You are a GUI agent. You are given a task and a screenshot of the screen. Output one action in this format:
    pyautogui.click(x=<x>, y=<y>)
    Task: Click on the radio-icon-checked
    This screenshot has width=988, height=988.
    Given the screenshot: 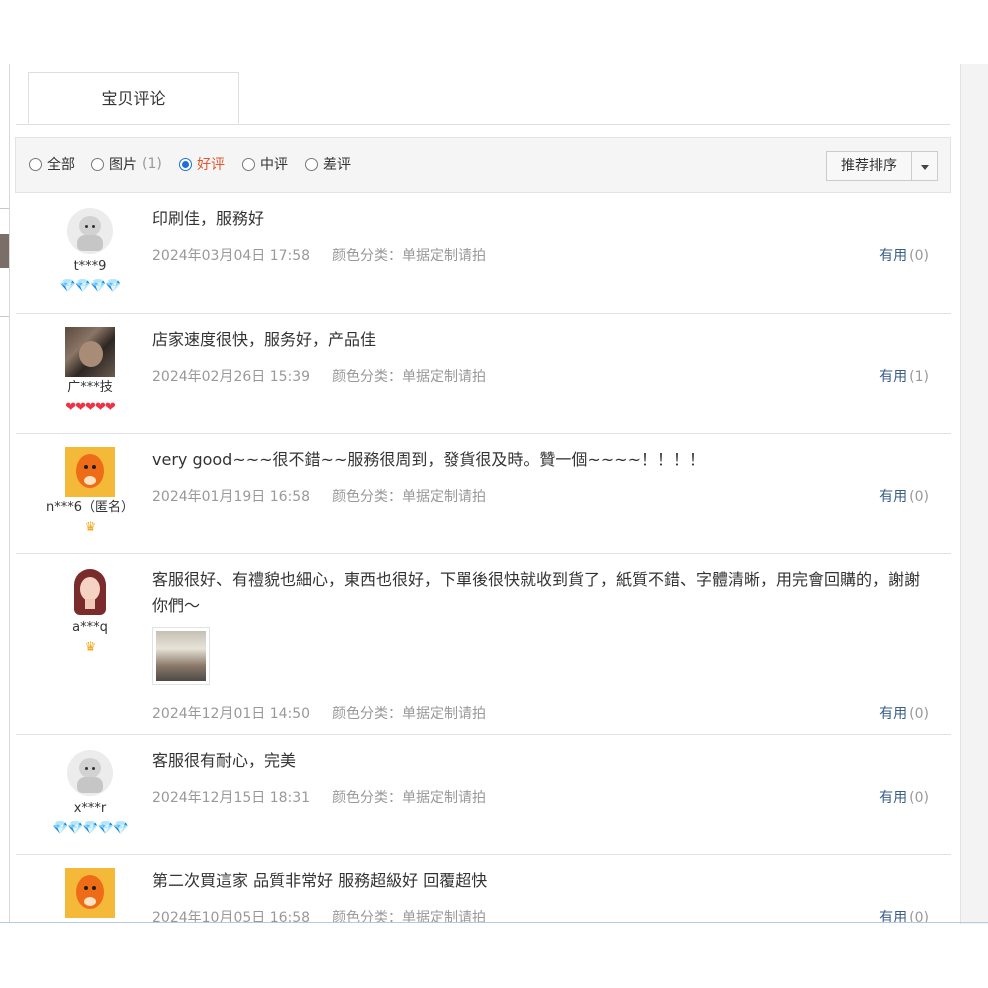 What is the action you would take?
    pyautogui.click(x=185, y=164)
    